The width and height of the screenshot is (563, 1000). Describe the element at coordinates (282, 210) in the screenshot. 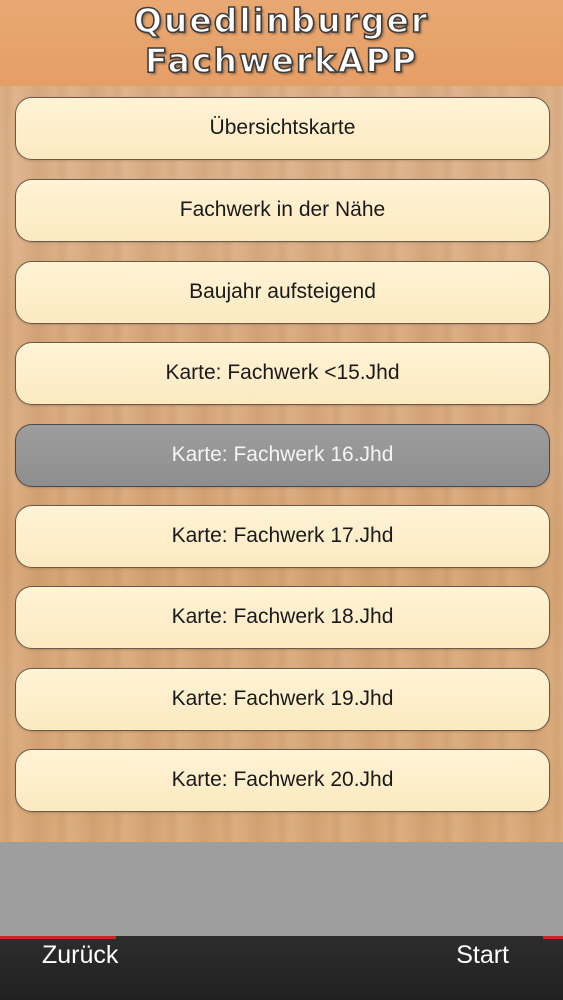

I see `menu-button-nearby: Fachwerk in der Nähe` at that location.